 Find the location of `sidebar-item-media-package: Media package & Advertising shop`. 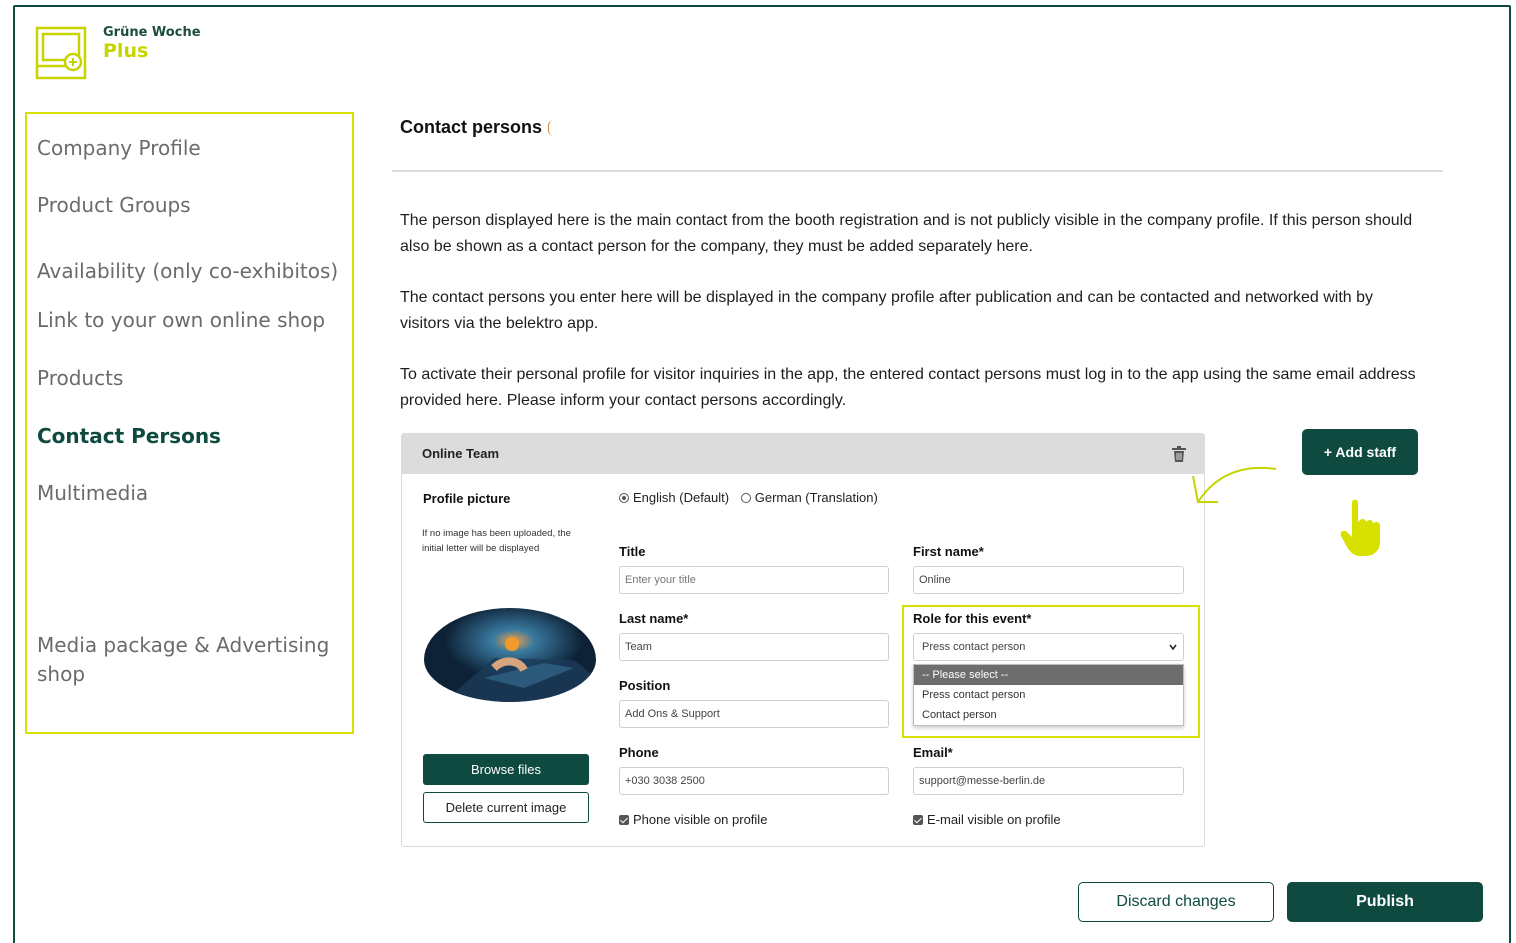

sidebar-item-media-package: Media package & Advertising shop is located at coordinates (187, 660).